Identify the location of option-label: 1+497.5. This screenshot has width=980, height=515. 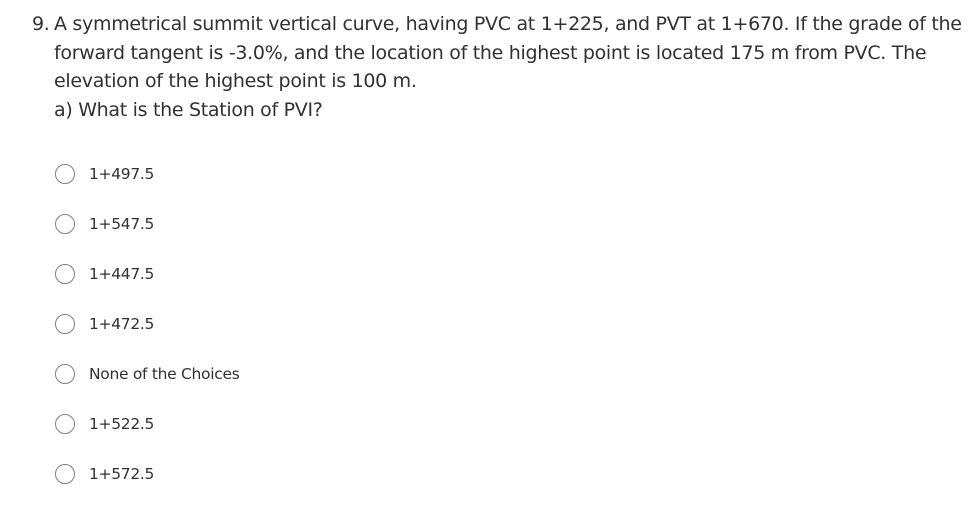
(122, 174).